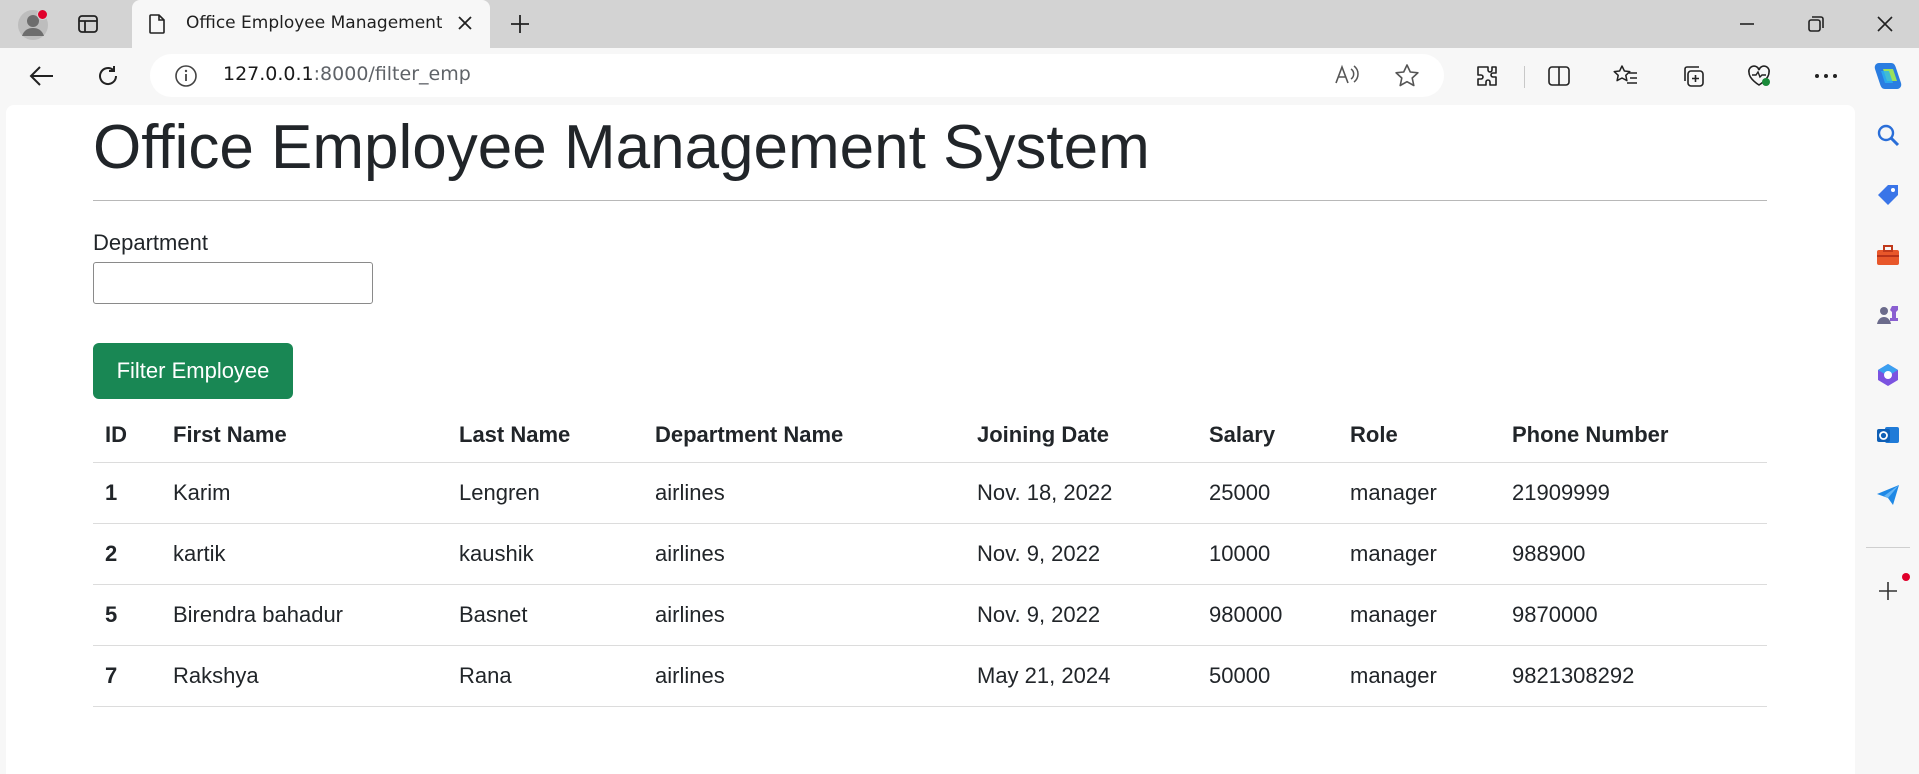  Describe the element at coordinates (304, 676) in the screenshot. I see `cell-first-name: Rakshya` at that location.